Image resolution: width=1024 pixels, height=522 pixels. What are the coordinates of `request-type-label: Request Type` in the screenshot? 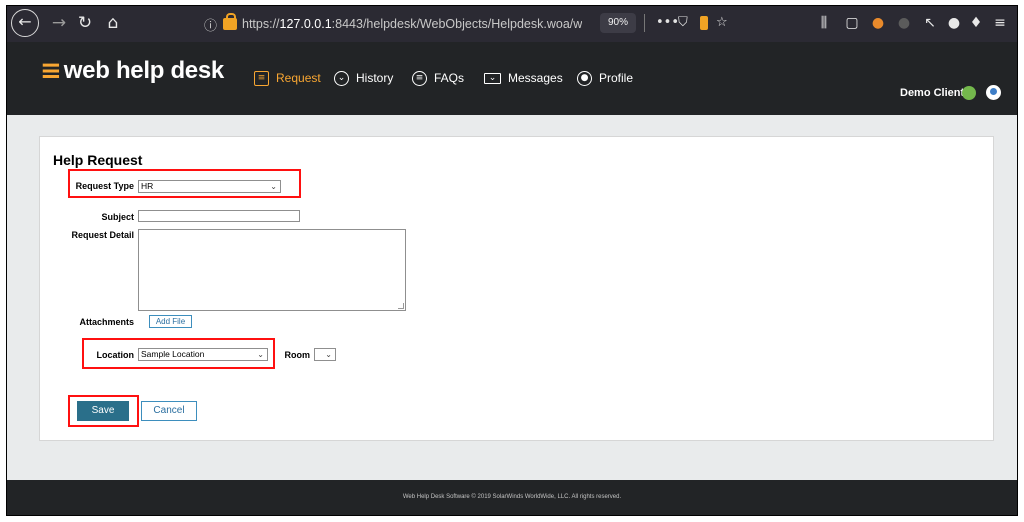 It's located at (104, 186).